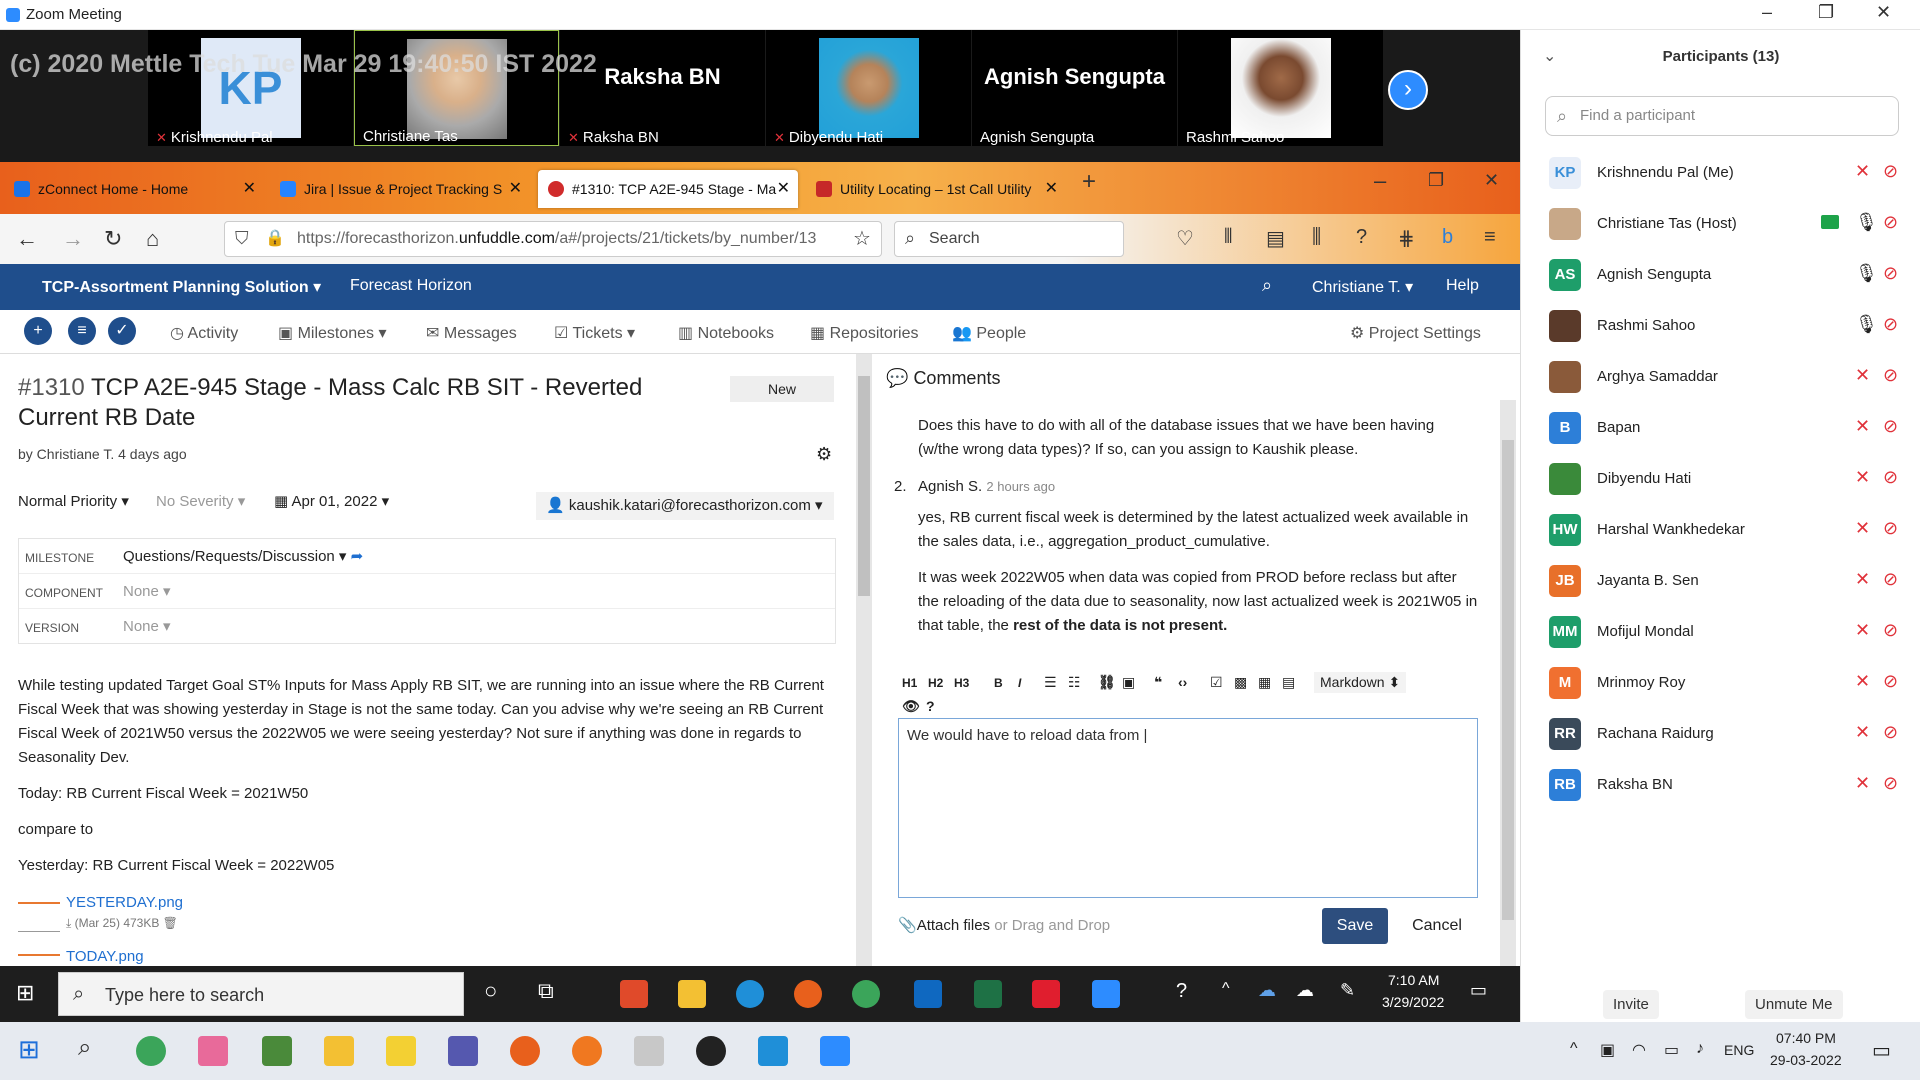 The image size is (1920, 1080). I want to click on user-menu: Christiane T. ▾, so click(1362, 287).